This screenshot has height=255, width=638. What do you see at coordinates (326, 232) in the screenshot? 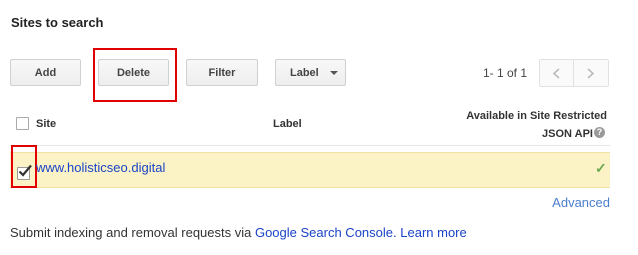
I see `search-console-link: Google Search Console.` at bounding box center [326, 232].